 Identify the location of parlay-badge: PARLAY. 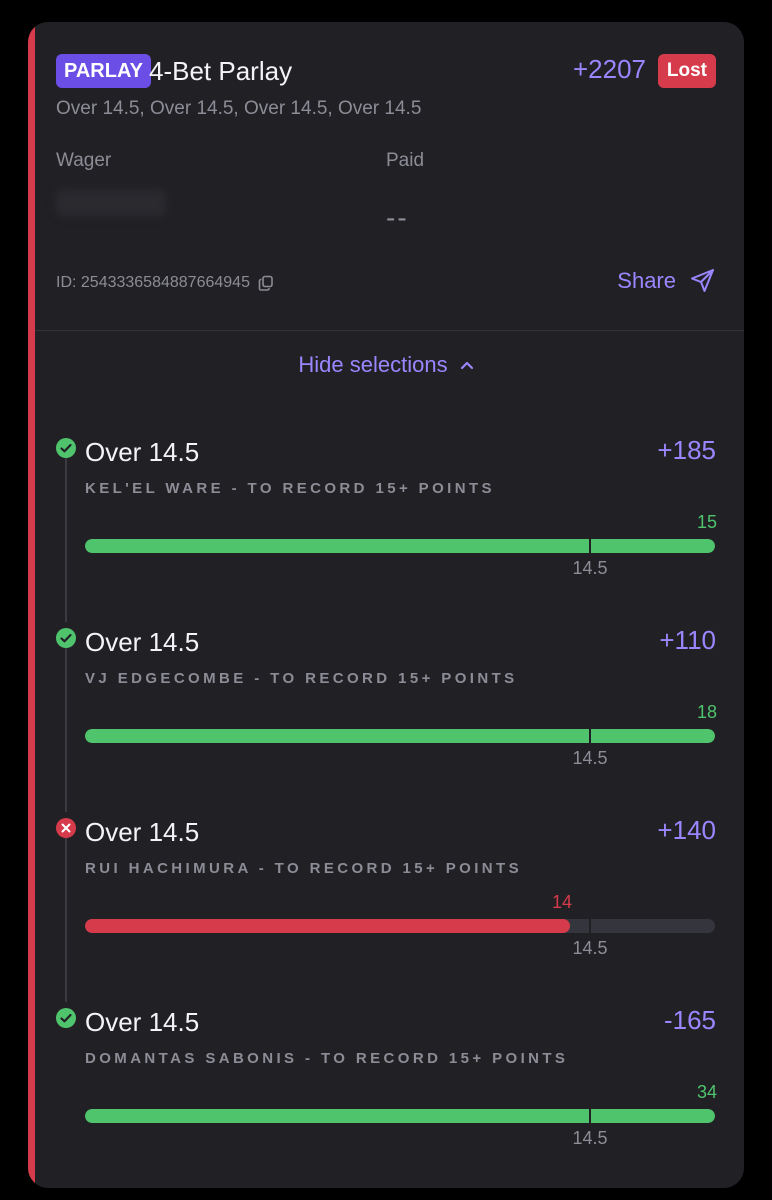
(103, 71).